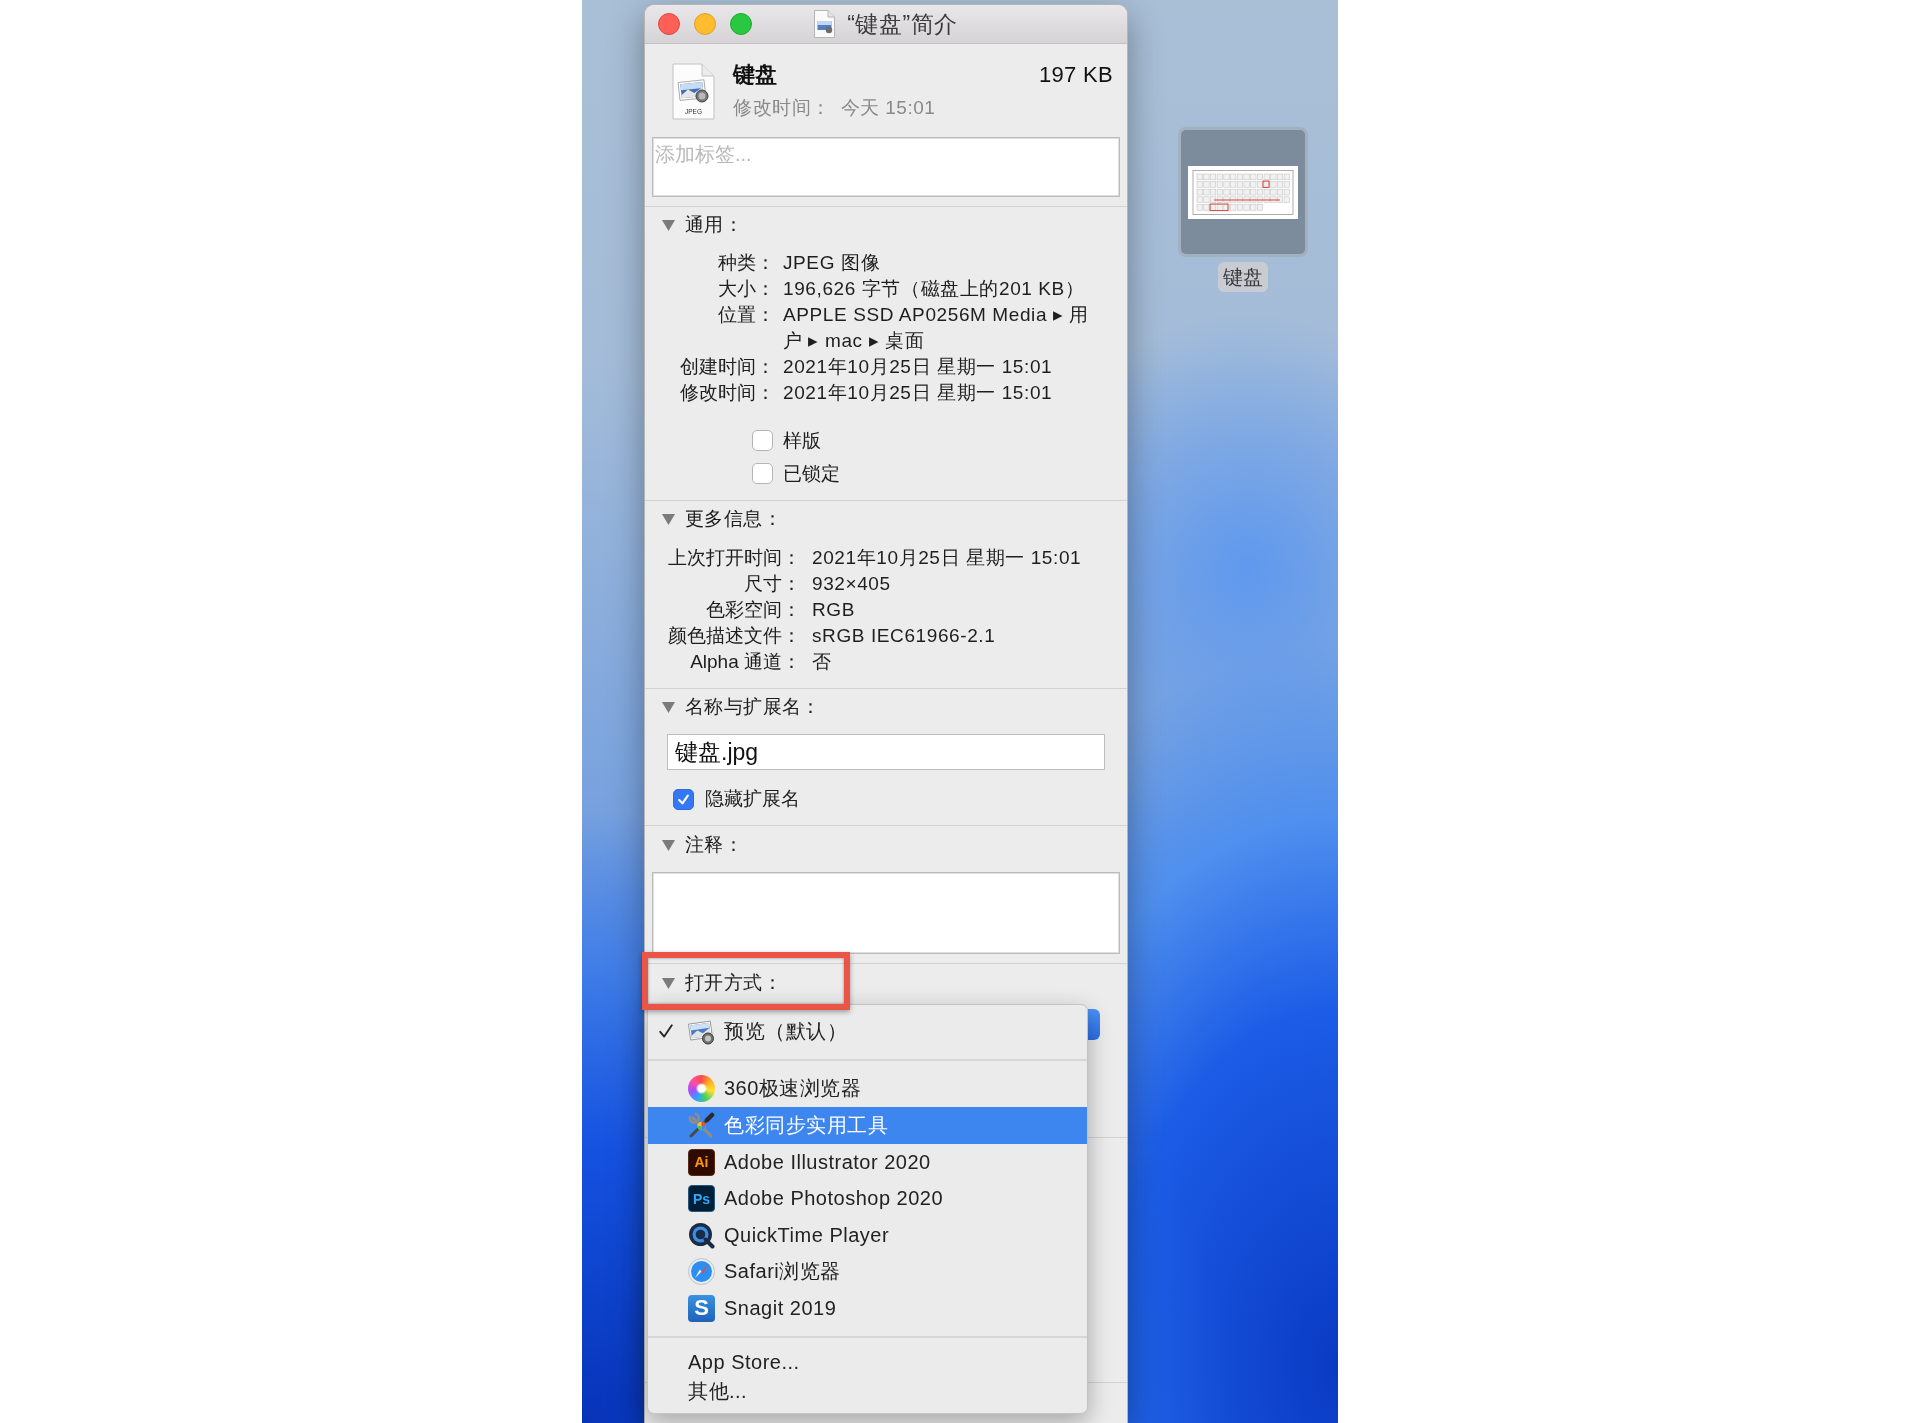  What do you see at coordinates (1243, 192) in the screenshot?
I see `file-thumbnail-tile` at bounding box center [1243, 192].